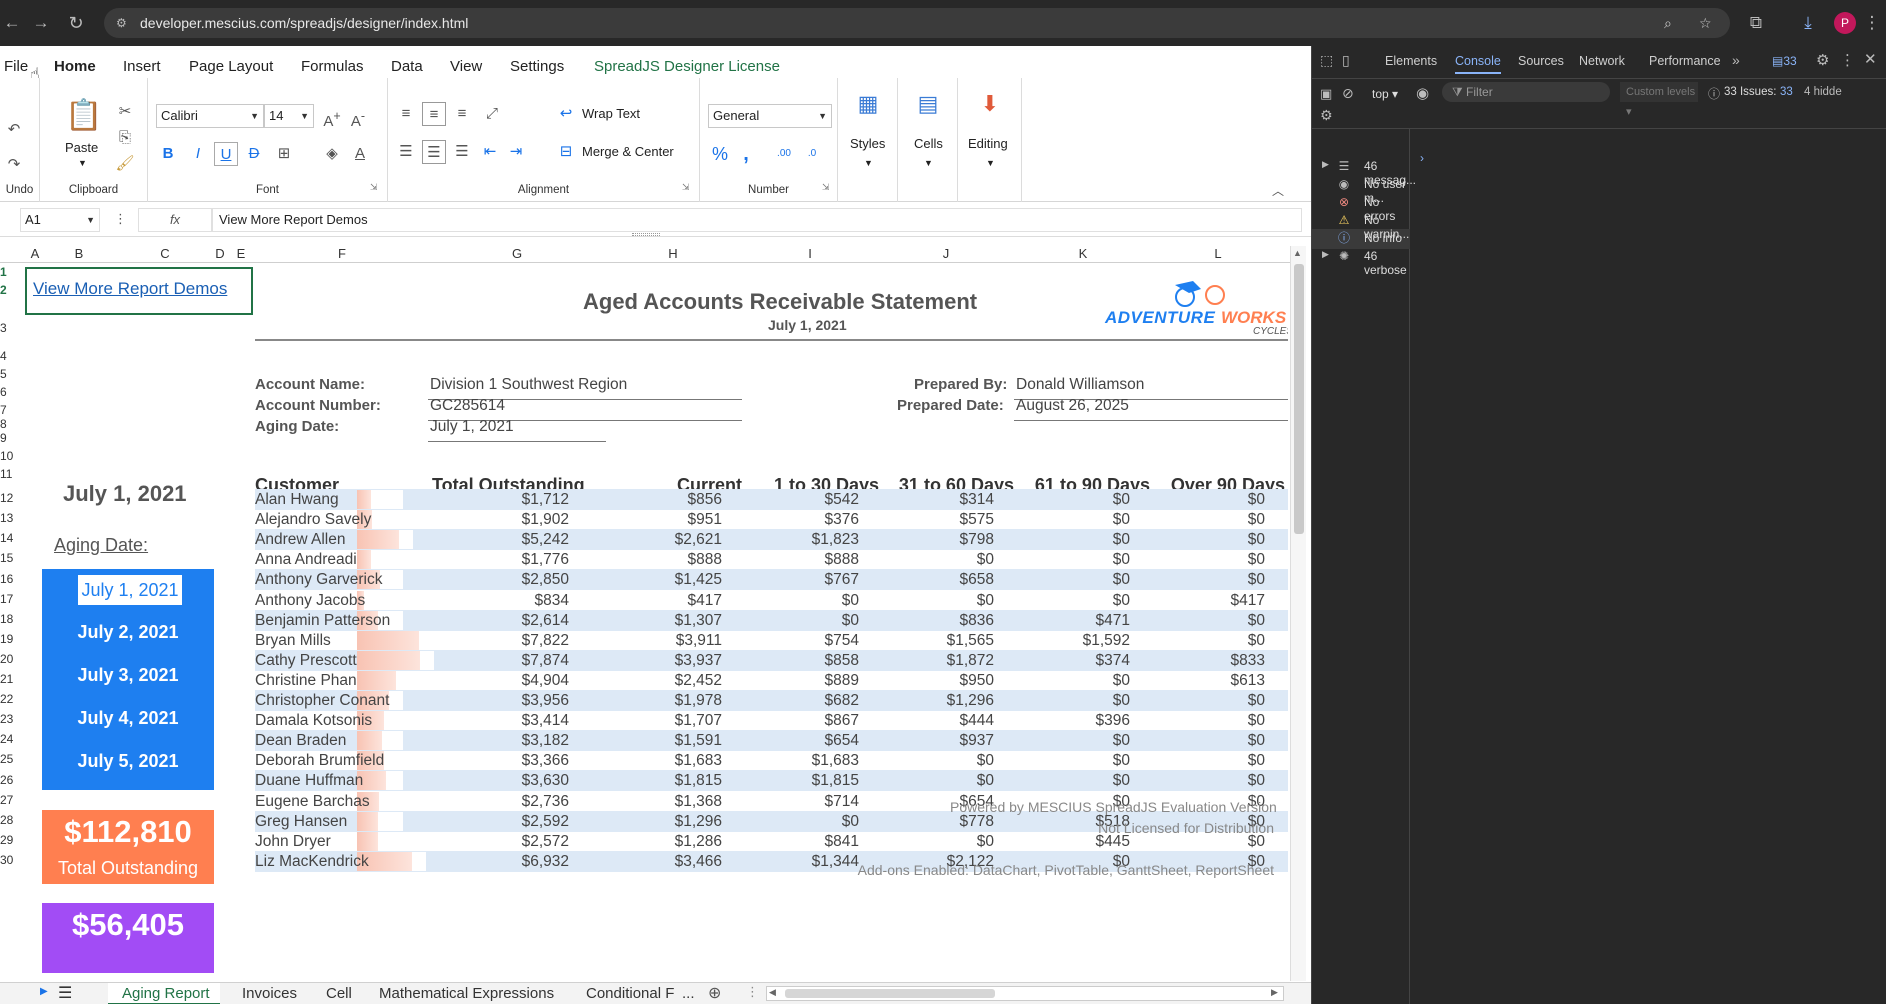 Image resolution: width=1886 pixels, height=1004 pixels. I want to click on bookmark-star-icon: ☆, so click(1705, 23).